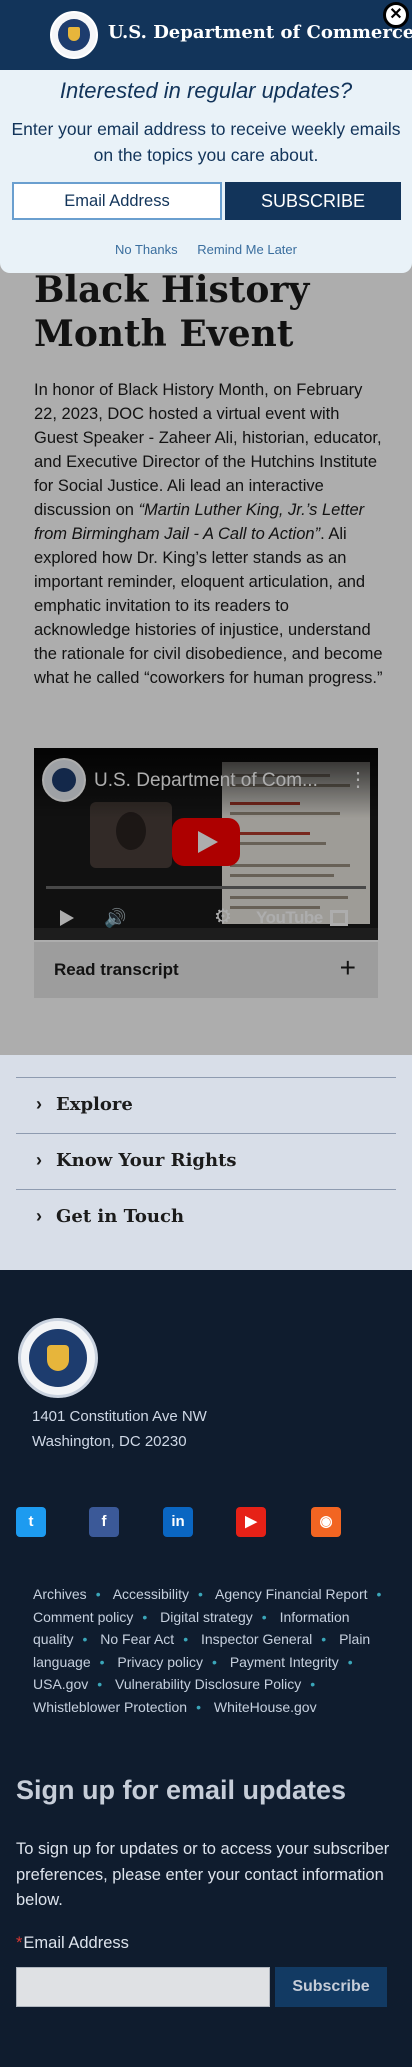 This screenshot has height=2067, width=412. Describe the element at coordinates (110, 1707) in the screenshot. I see `link-whistleblower-protection: Whistleblower Protection` at that location.